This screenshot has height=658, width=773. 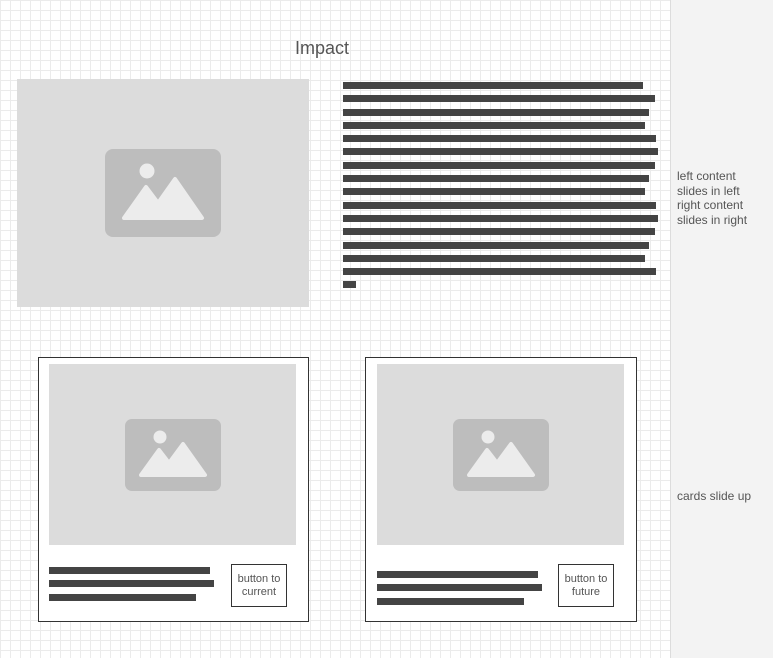 I want to click on note-line: left content, so click(x=706, y=176).